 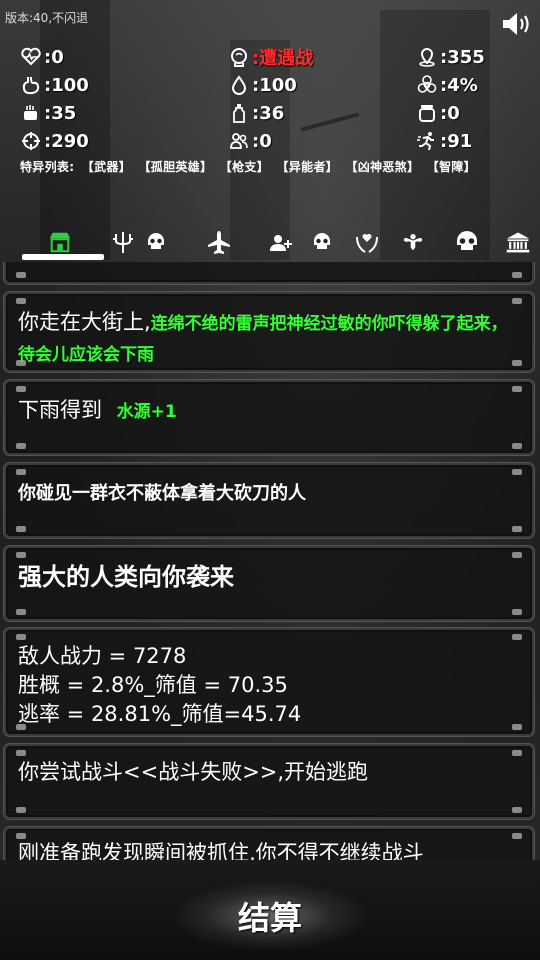 I want to click on water-value: :100, so click(x=274, y=85).